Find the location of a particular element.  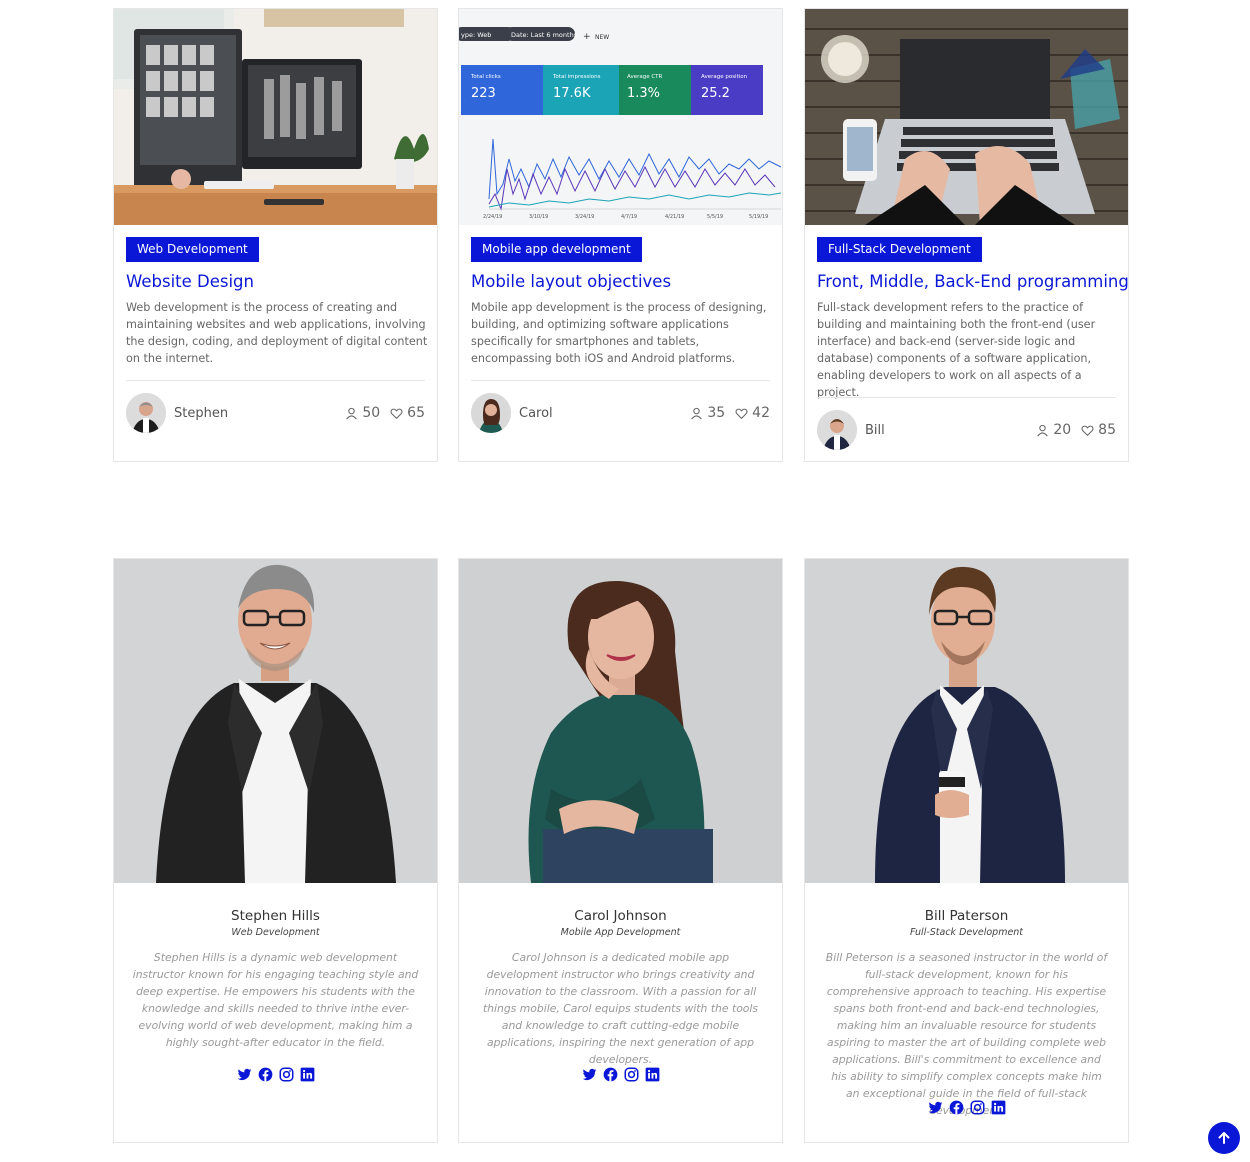

member-role: Mobile App Development is located at coordinates (620, 932).